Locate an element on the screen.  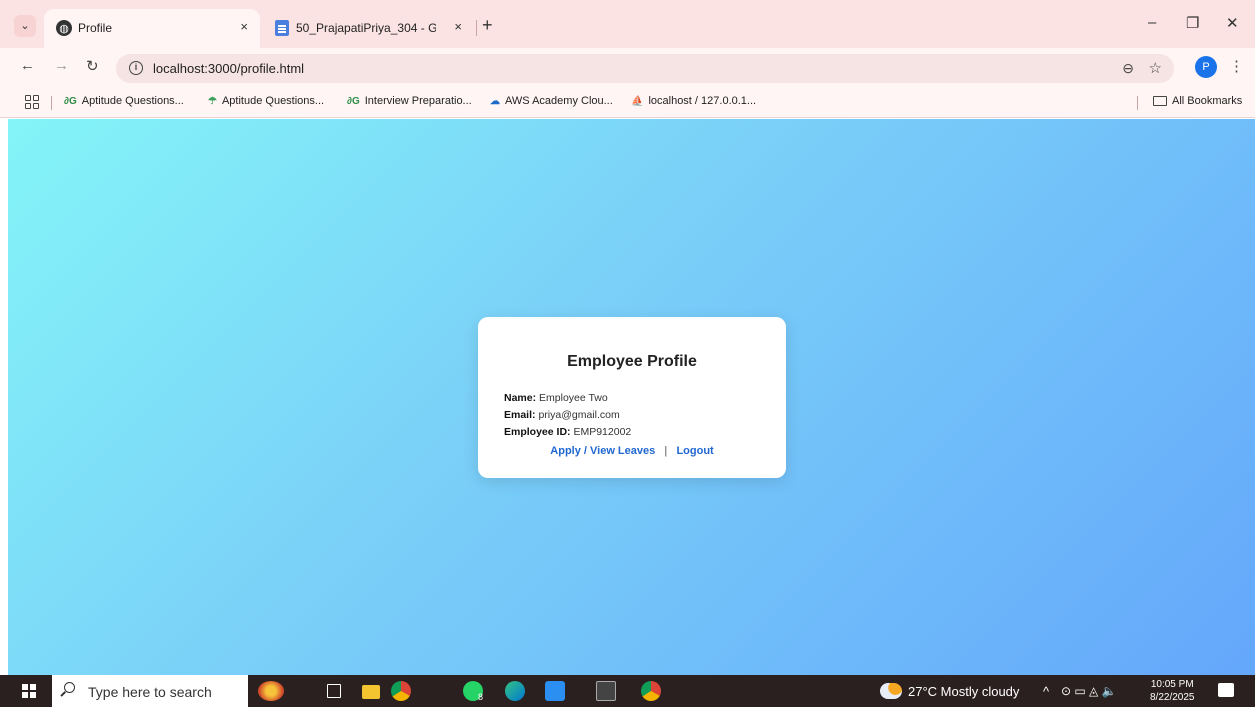
close-window-button: ✕ is located at coordinates (1232, 23).